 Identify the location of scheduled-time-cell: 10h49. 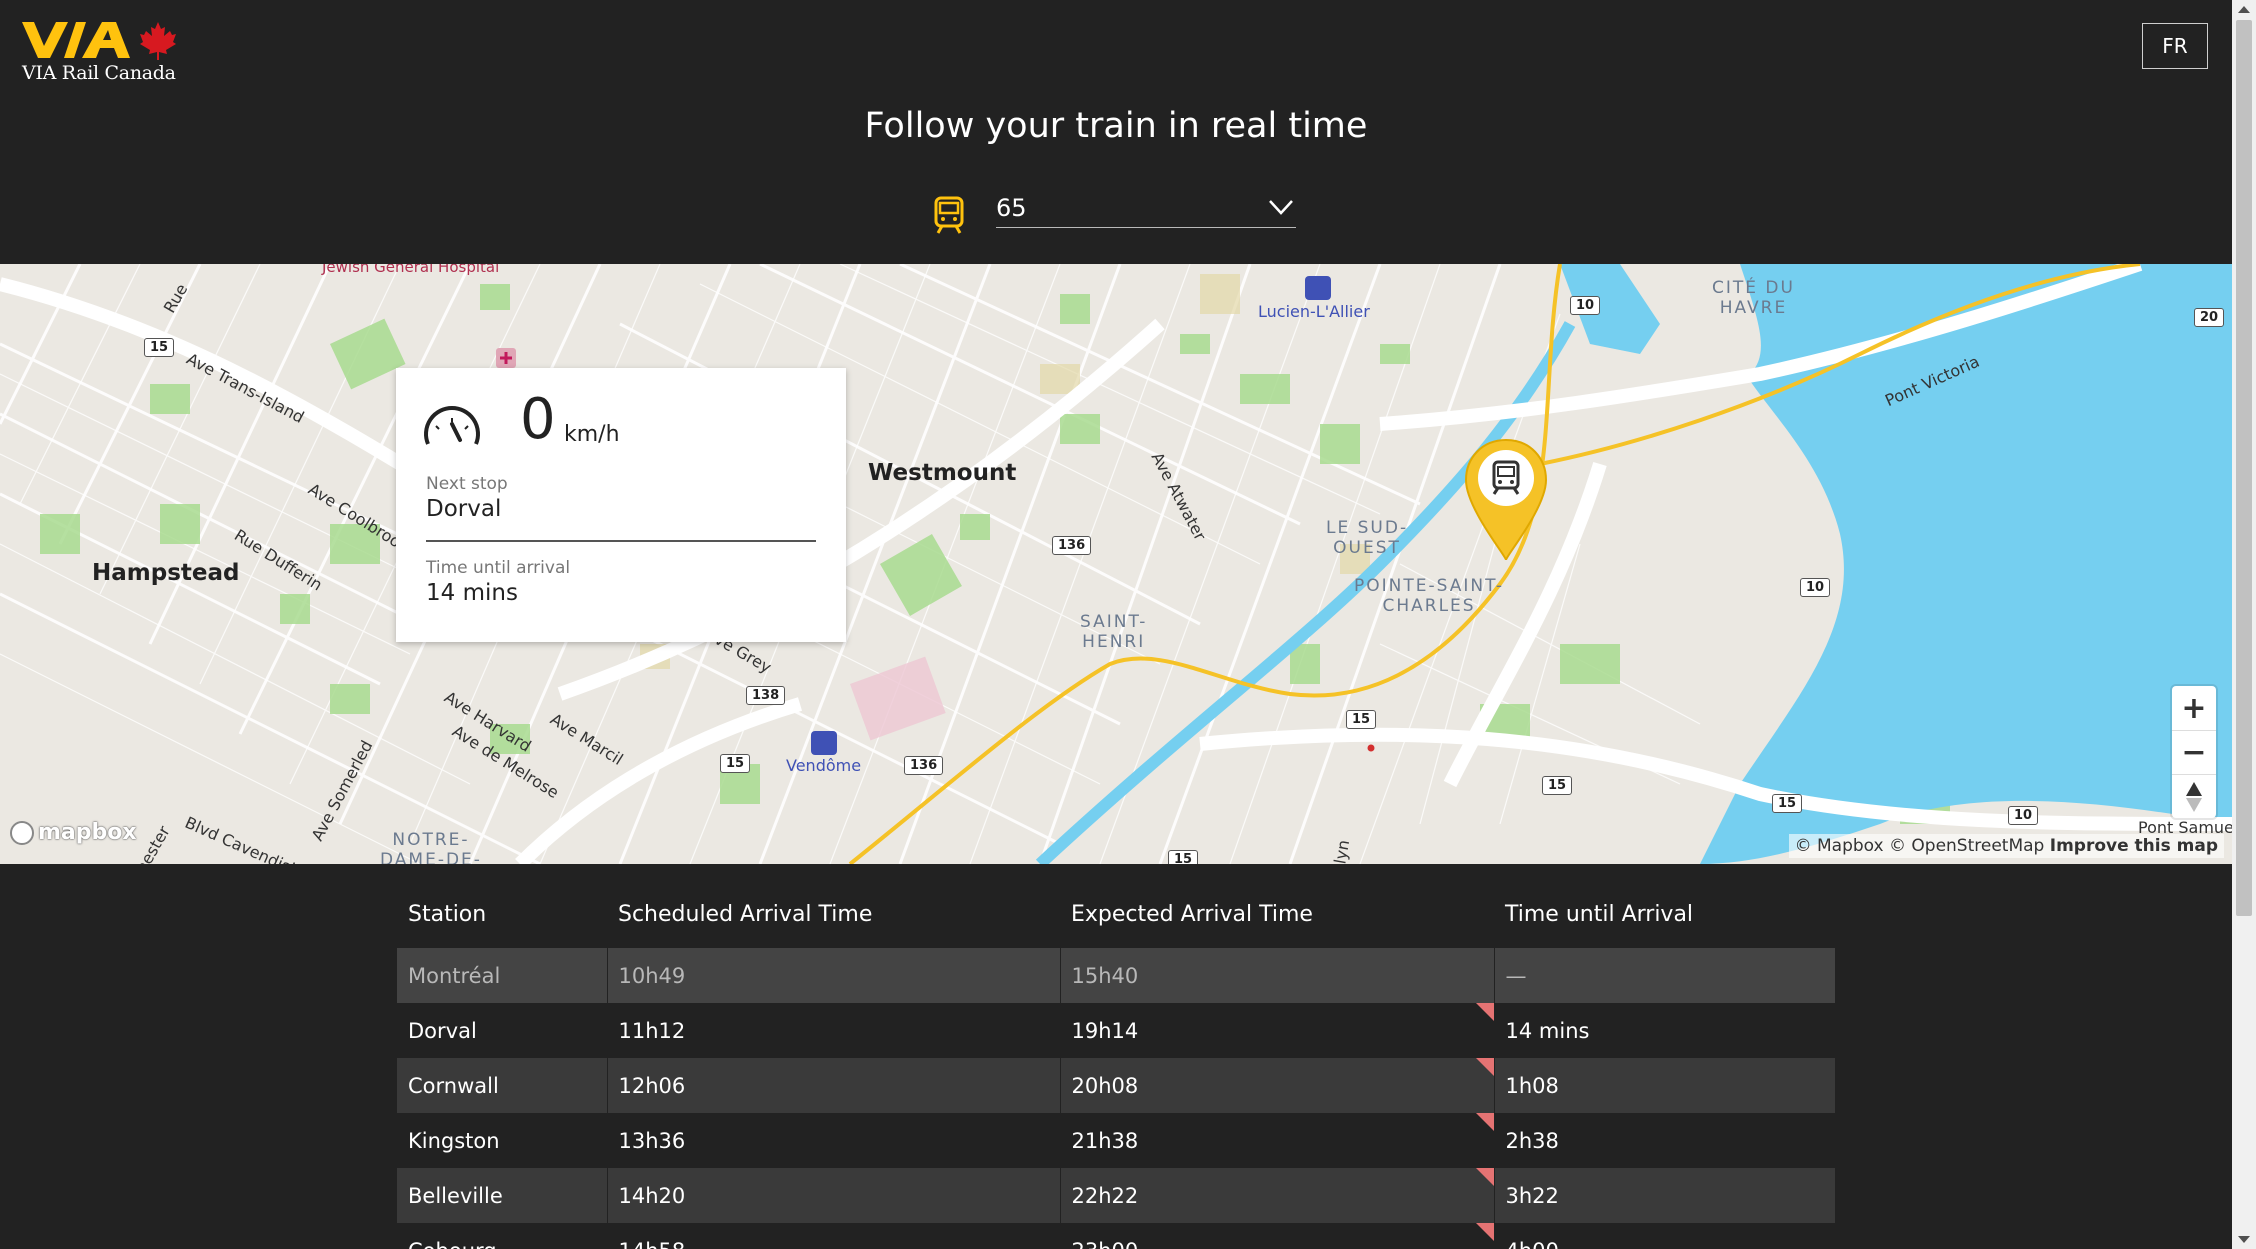
(833, 975).